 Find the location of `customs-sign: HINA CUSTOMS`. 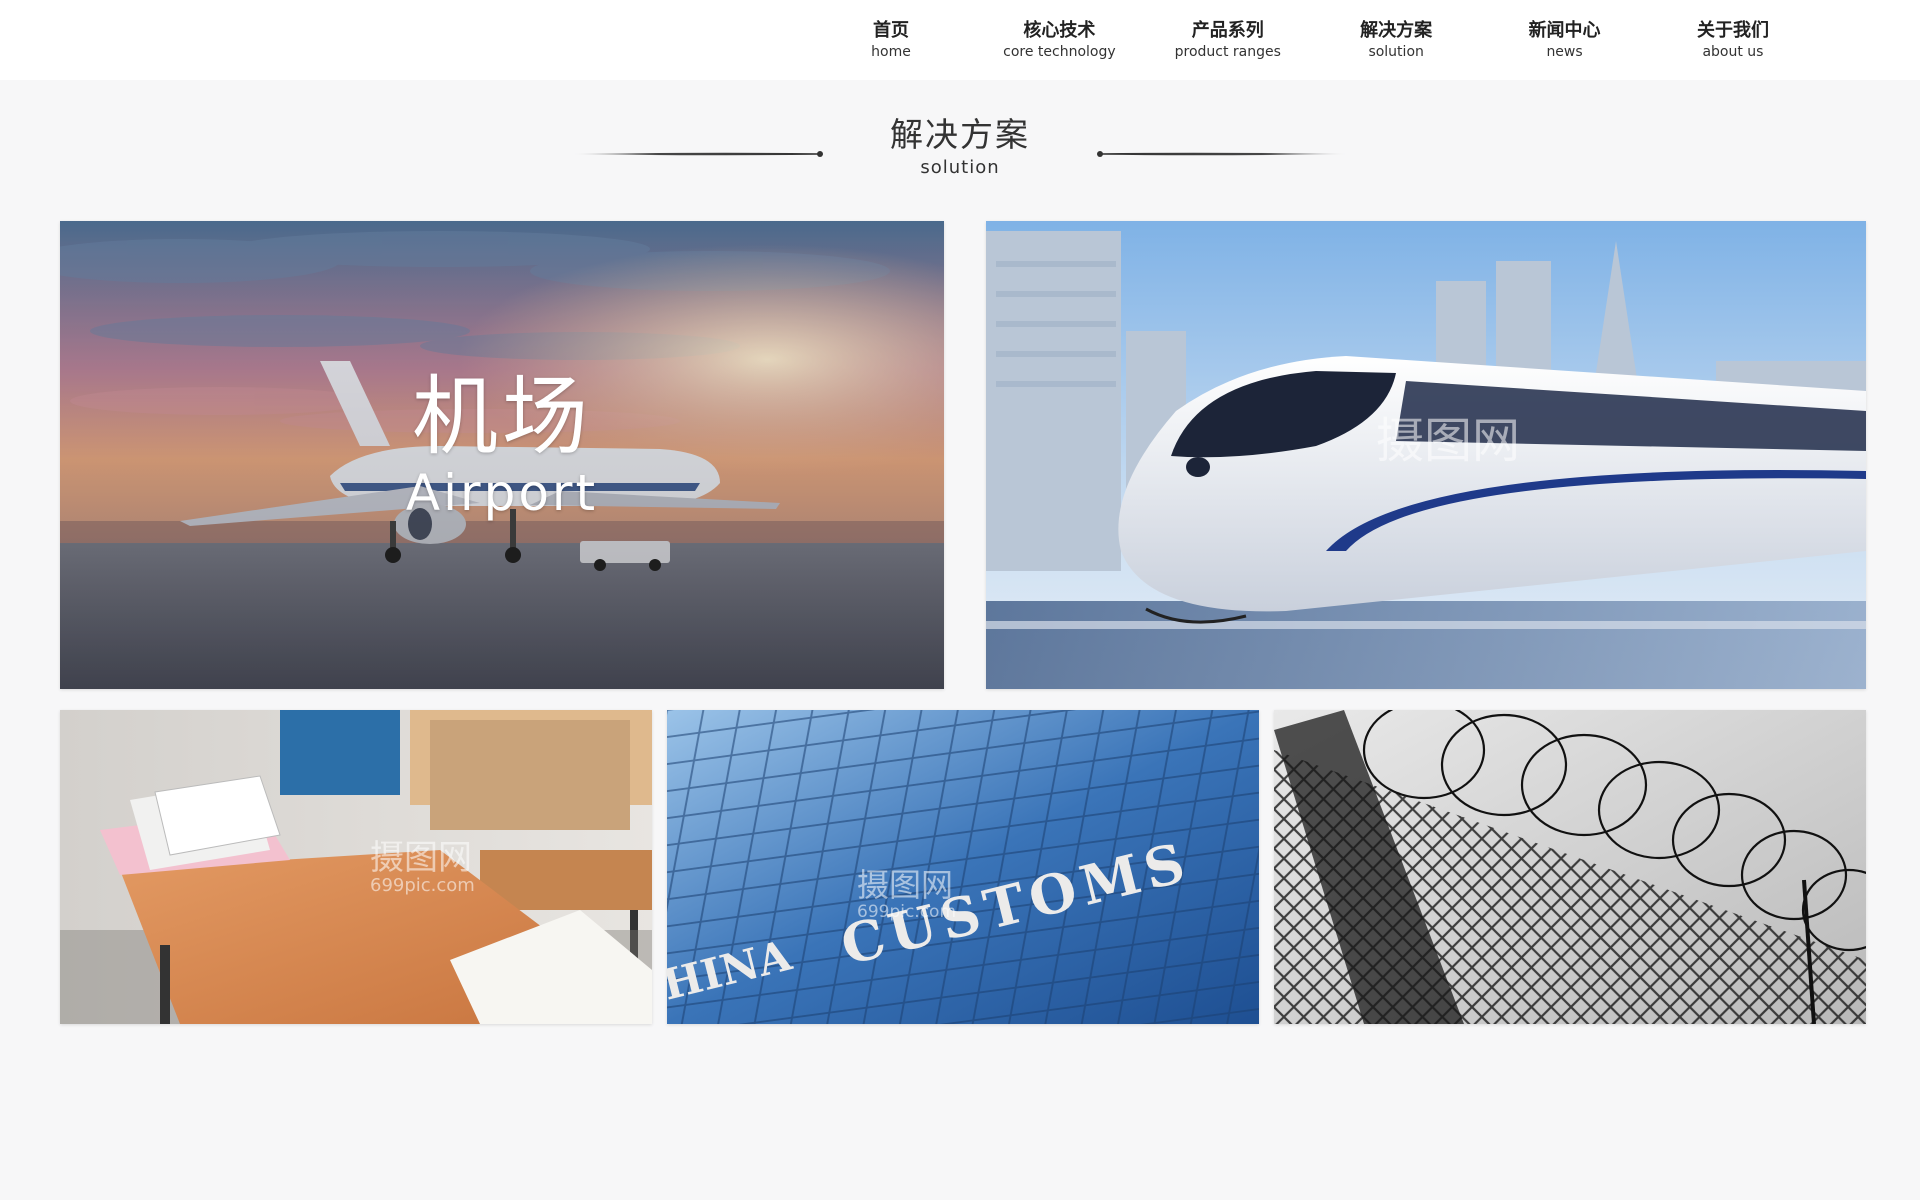

customs-sign: HINA CUSTOMS is located at coordinates (932, 919).